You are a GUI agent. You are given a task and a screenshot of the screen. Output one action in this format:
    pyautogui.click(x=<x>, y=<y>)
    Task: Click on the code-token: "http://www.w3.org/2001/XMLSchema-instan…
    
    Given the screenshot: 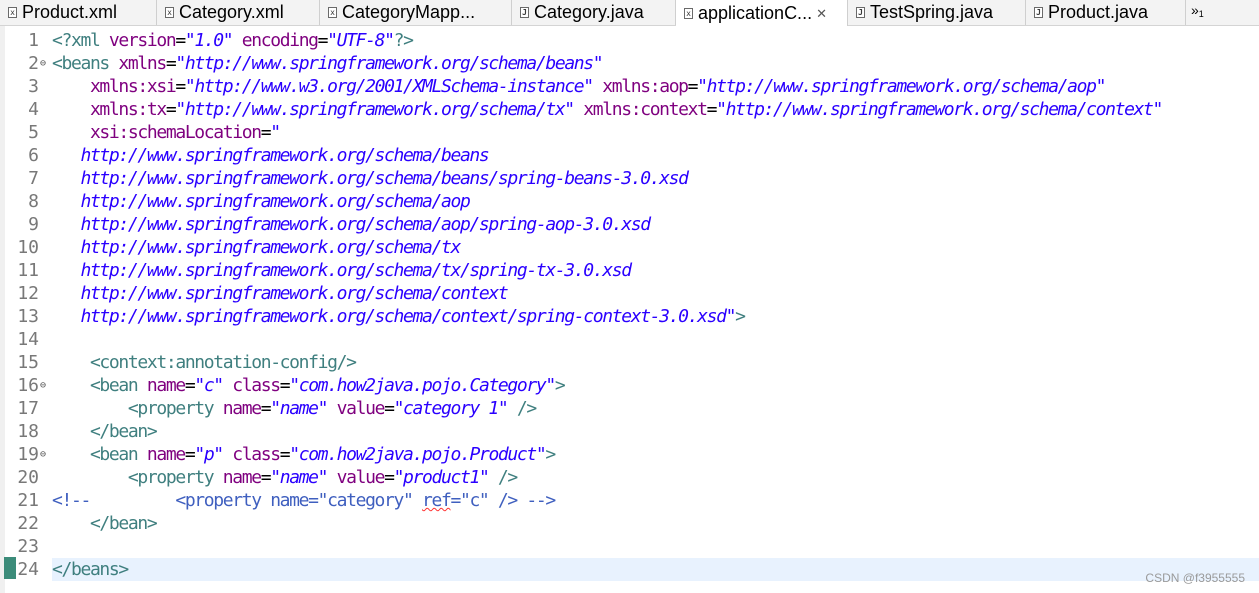 What is the action you would take?
    pyautogui.click(x=389, y=86)
    